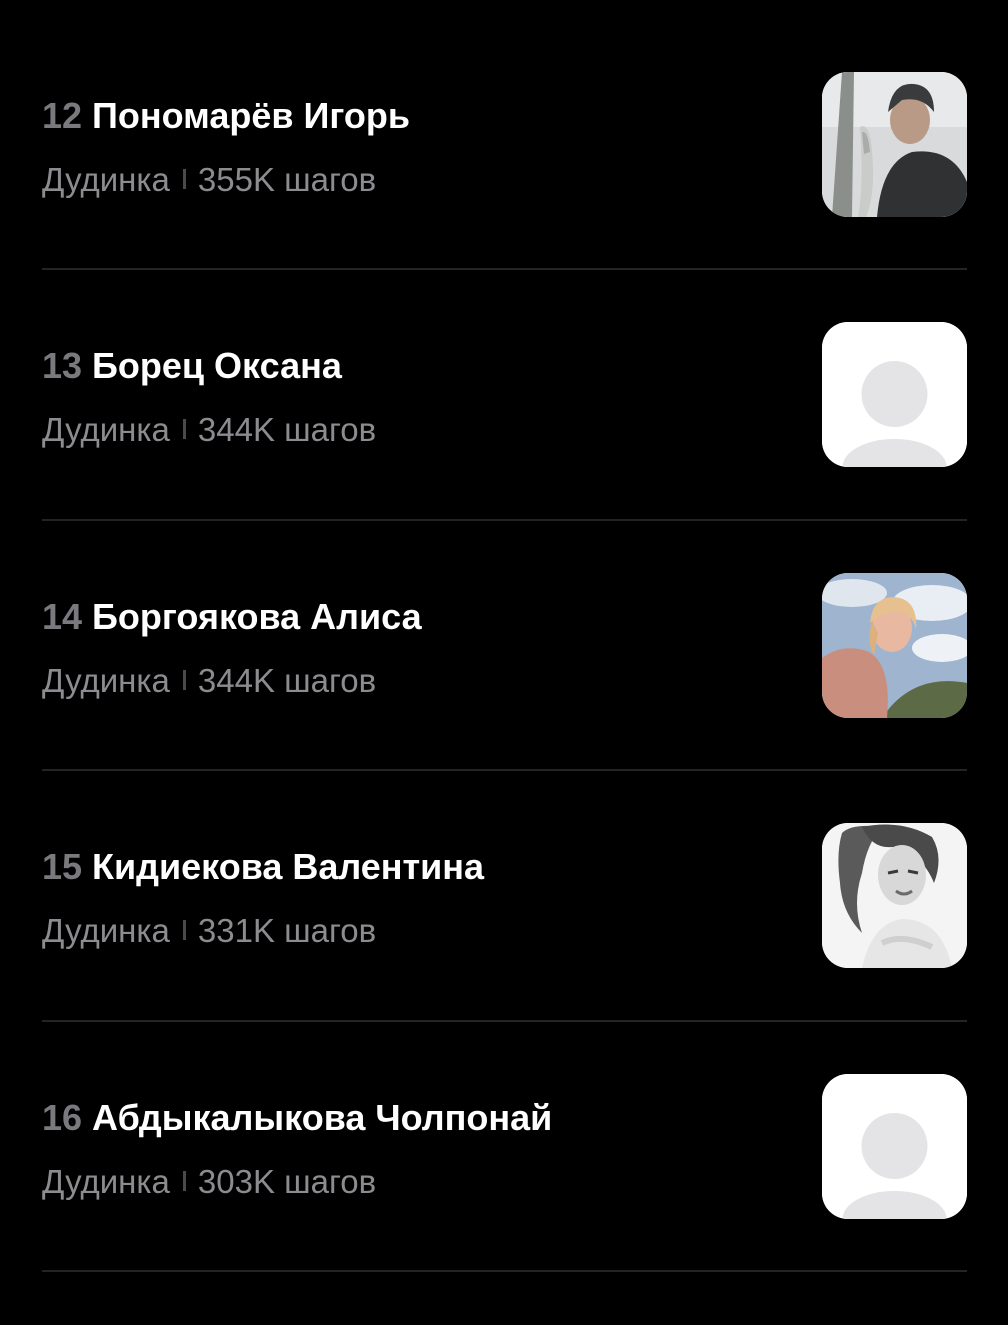  I want to click on row-title: 14 Боргоякова Алиса, so click(232, 617).